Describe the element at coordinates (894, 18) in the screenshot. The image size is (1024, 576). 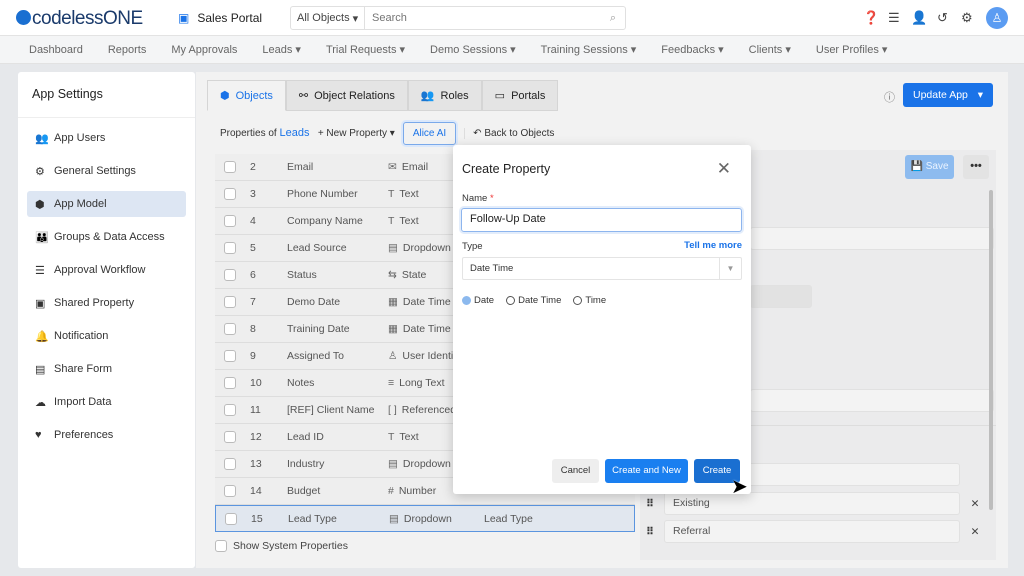
I see `database-icon: ☰` at that location.